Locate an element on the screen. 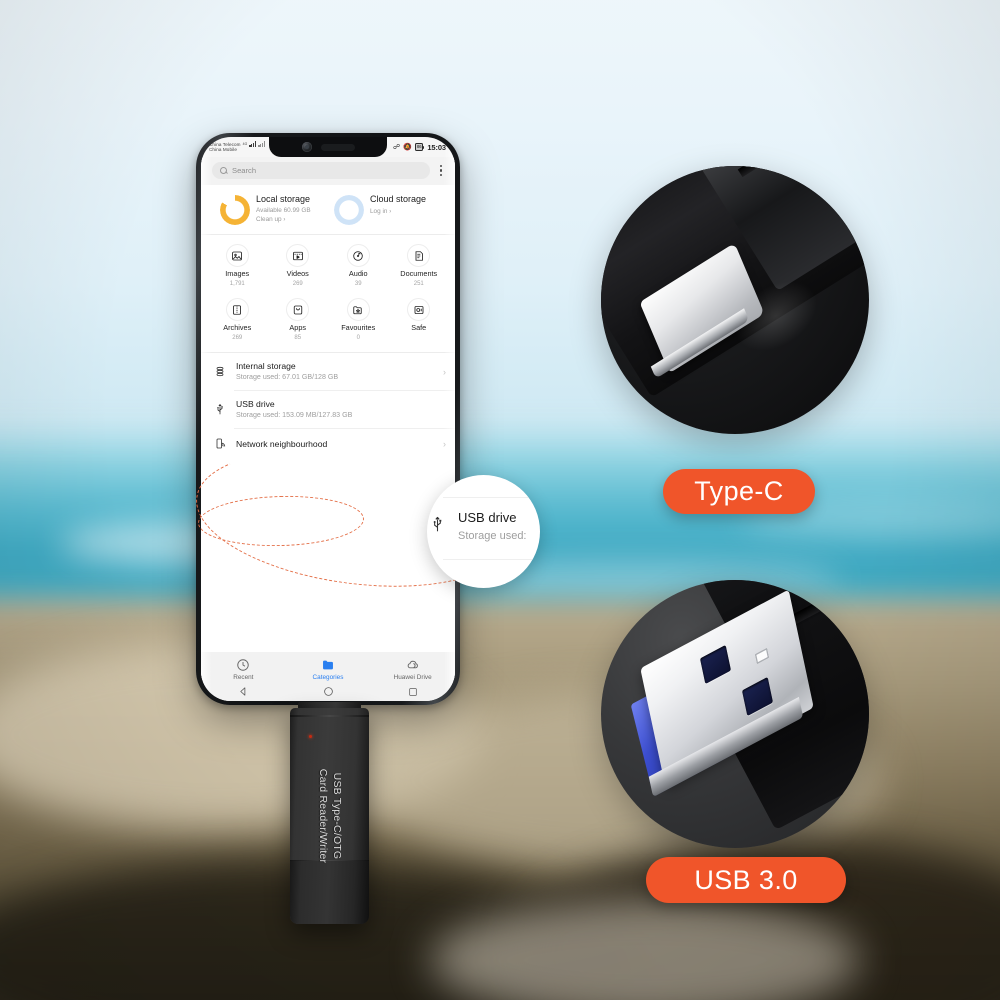  usb-drive-zoom-callout: USB drive Storage used: is located at coordinates (483, 531).